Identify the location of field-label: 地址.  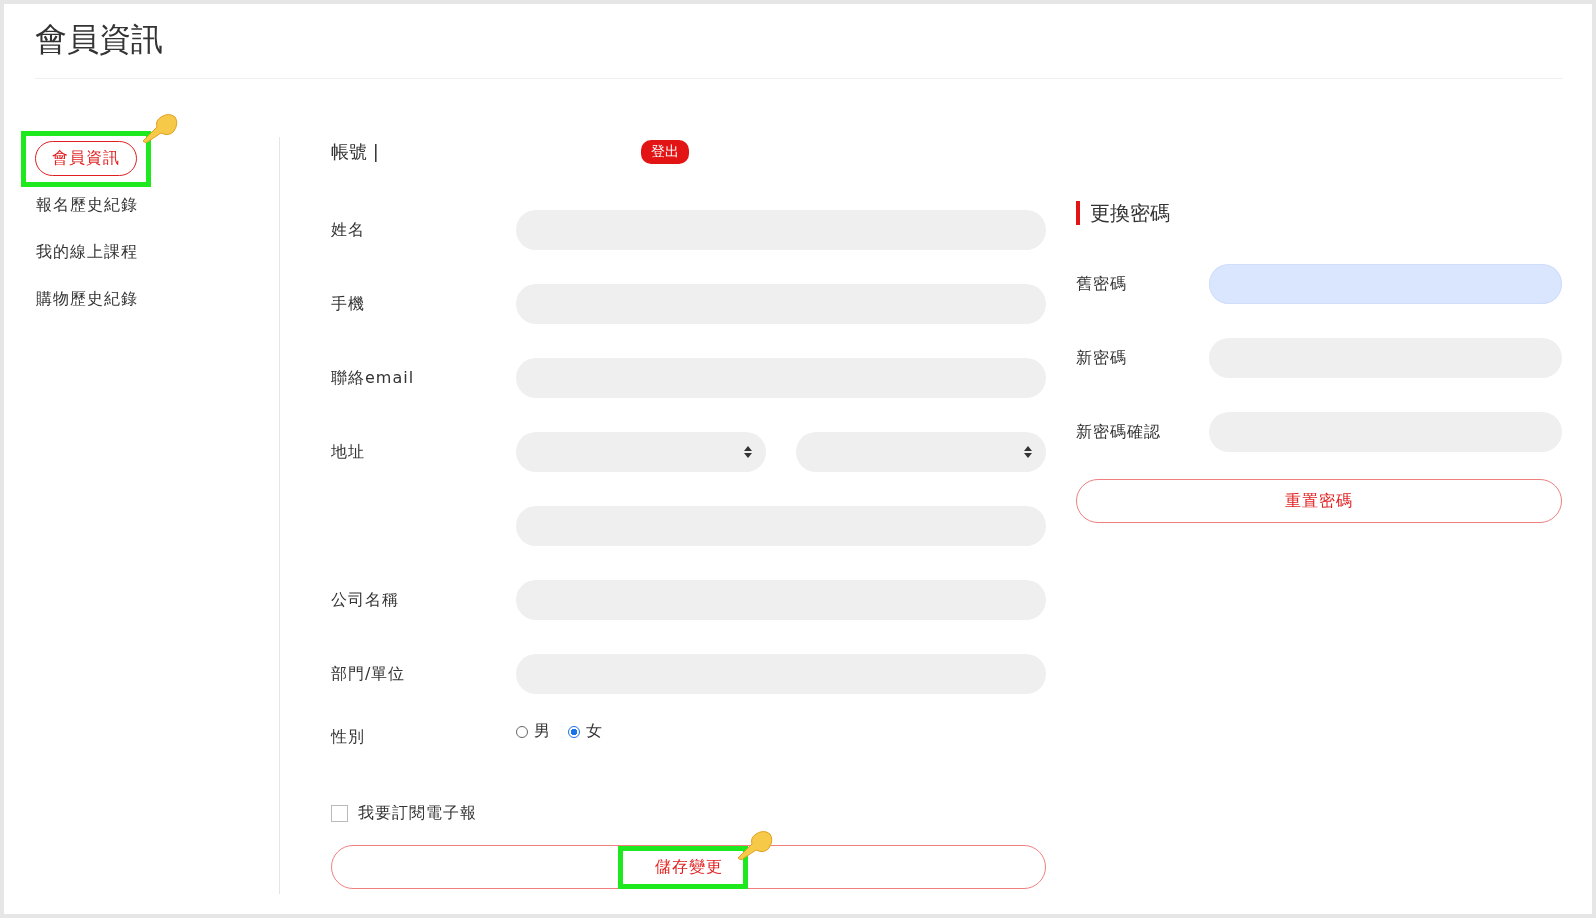
(348, 452).